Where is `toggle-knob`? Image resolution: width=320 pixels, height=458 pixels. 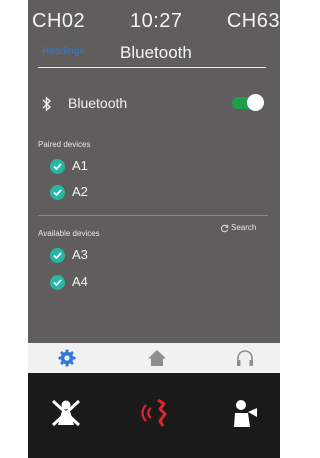 toggle-knob is located at coordinates (255, 102).